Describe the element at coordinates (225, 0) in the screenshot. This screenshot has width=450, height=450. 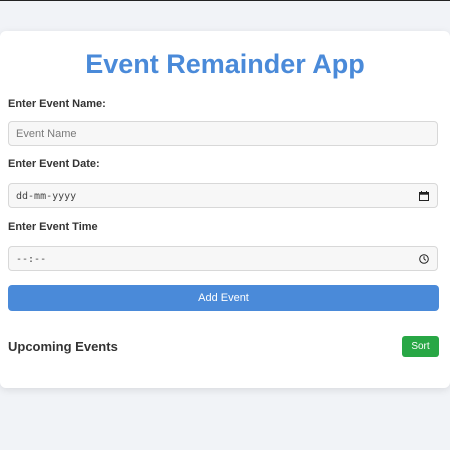
I see `top-border-line` at that location.